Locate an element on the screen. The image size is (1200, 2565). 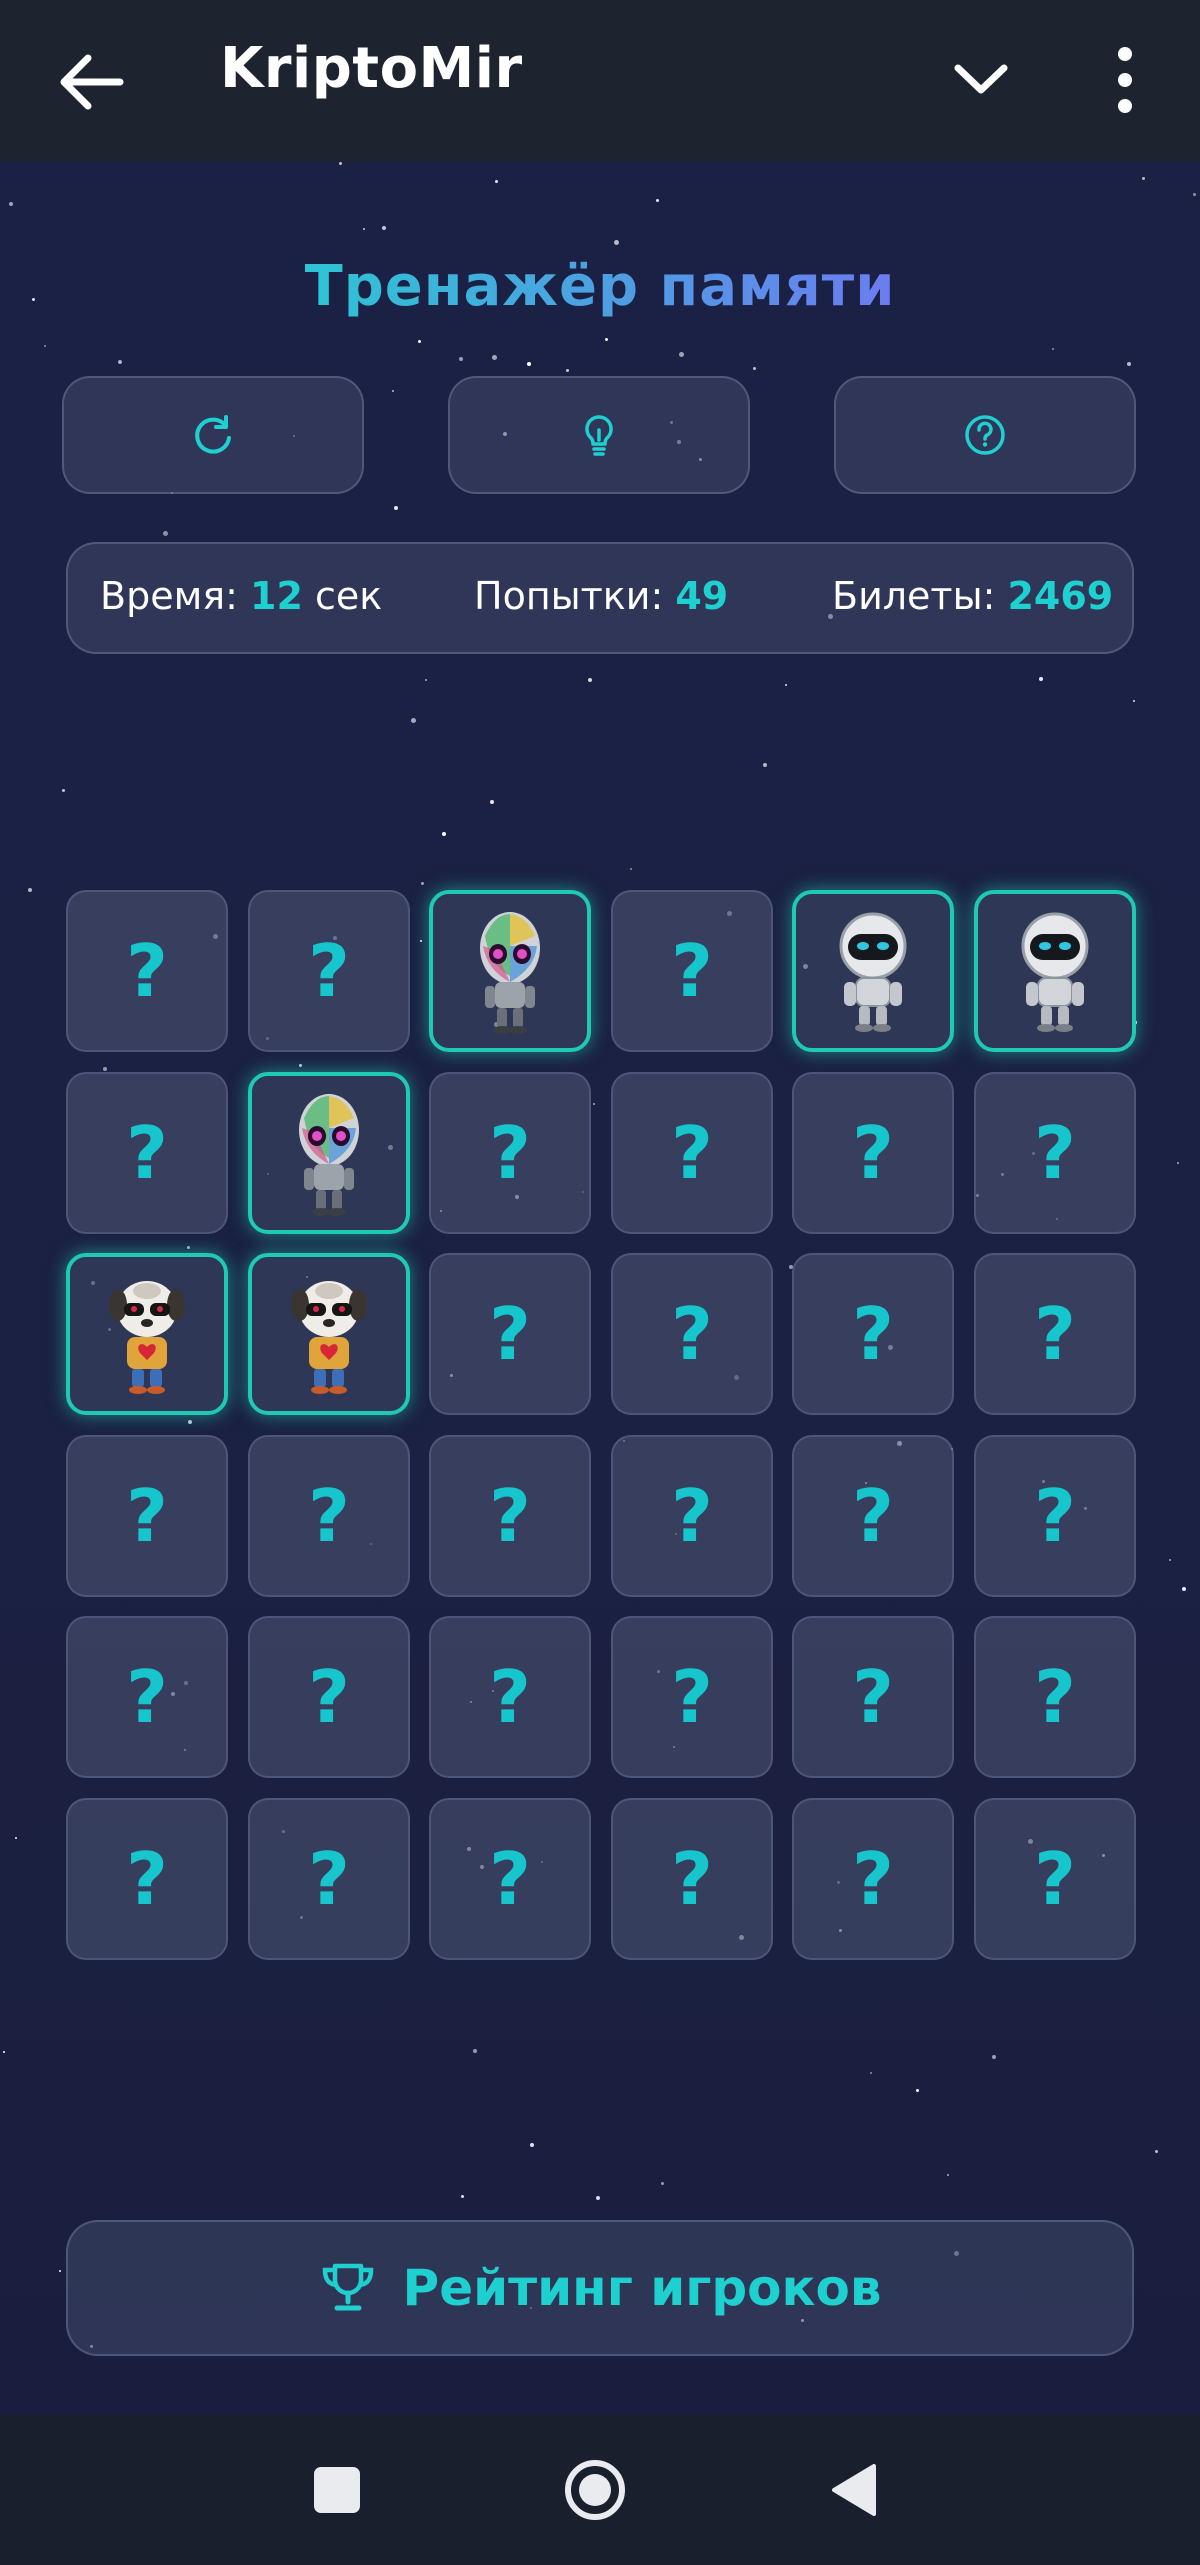
hint-button is located at coordinates (599, 435).